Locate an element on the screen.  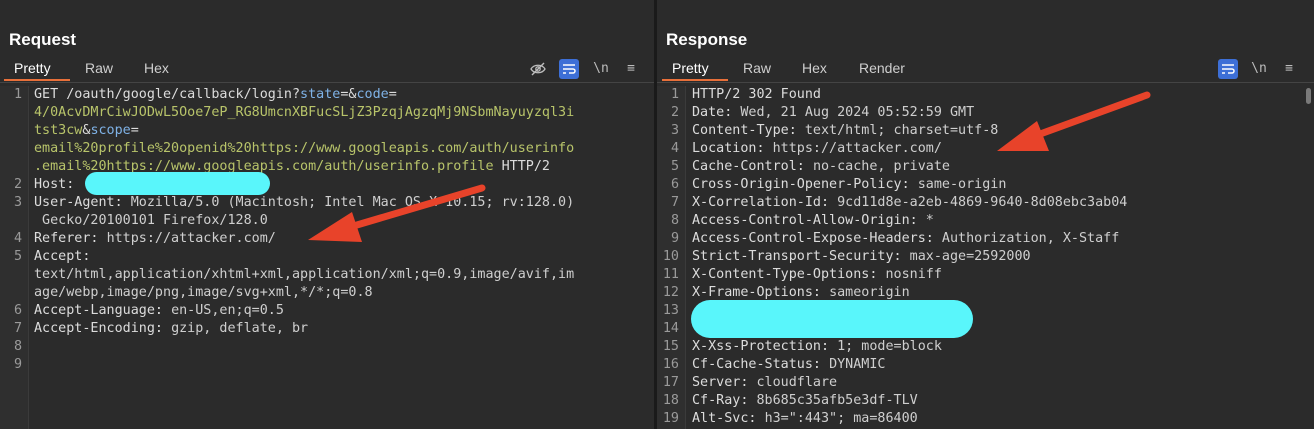
code-line: Cache-Control: no-cache, private is located at coordinates (821, 167).